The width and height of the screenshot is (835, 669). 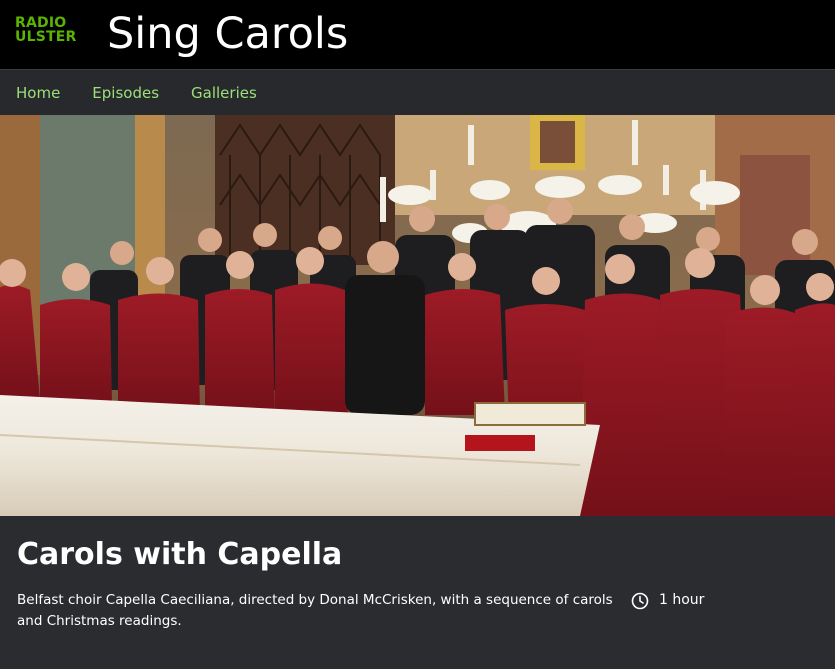 I want to click on nav-episodes-link: Episodes, so click(x=125, y=93).